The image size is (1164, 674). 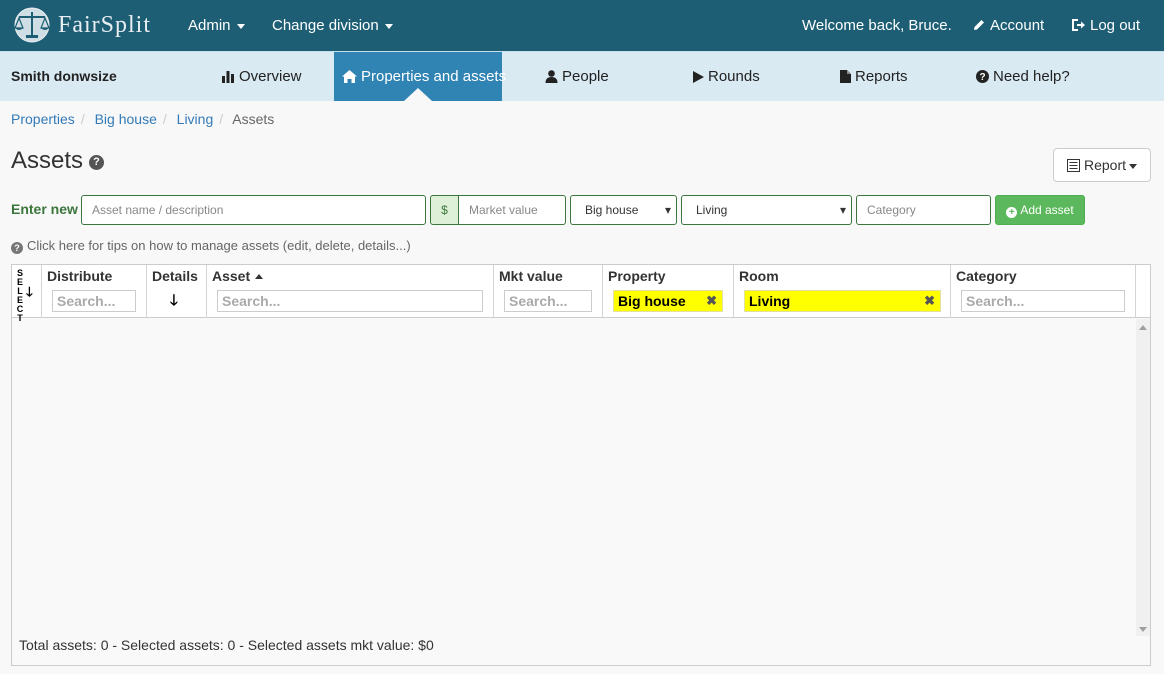 What do you see at coordinates (231, 276) in the screenshot?
I see `col-asset-label: Asset` at bounding box center [231, 276].